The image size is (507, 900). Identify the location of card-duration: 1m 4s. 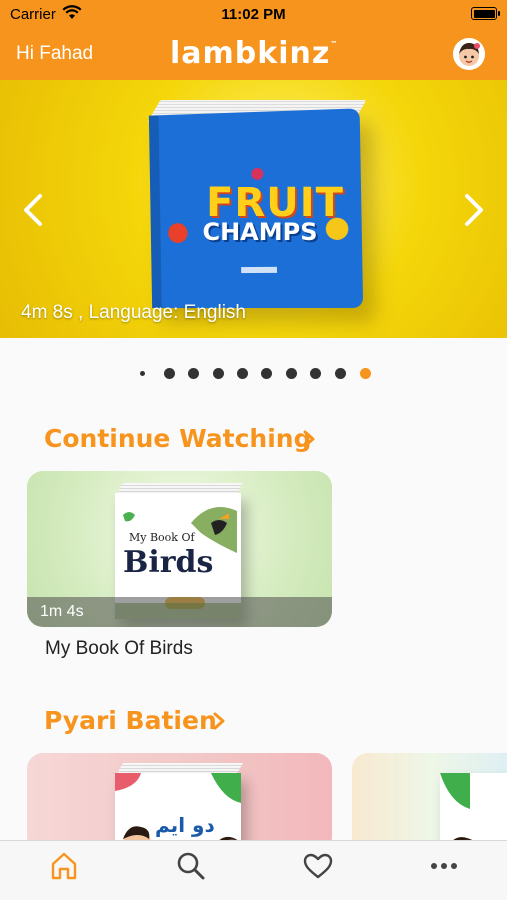
(62, 611).